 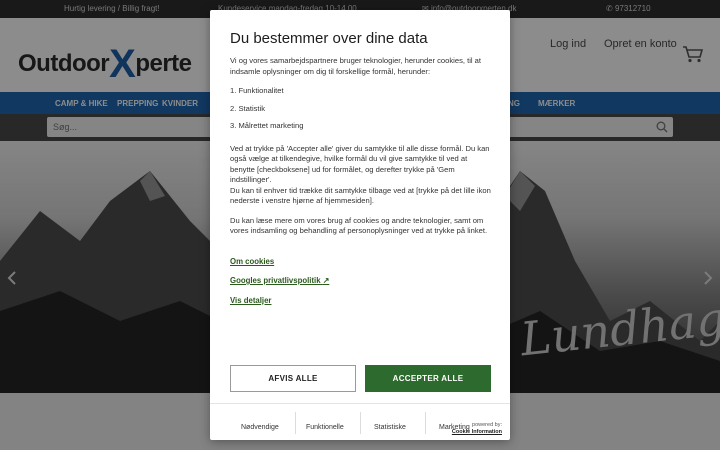 I want to click on consent-title: Du bestemmer over dine data, so click(x=329, y=38).